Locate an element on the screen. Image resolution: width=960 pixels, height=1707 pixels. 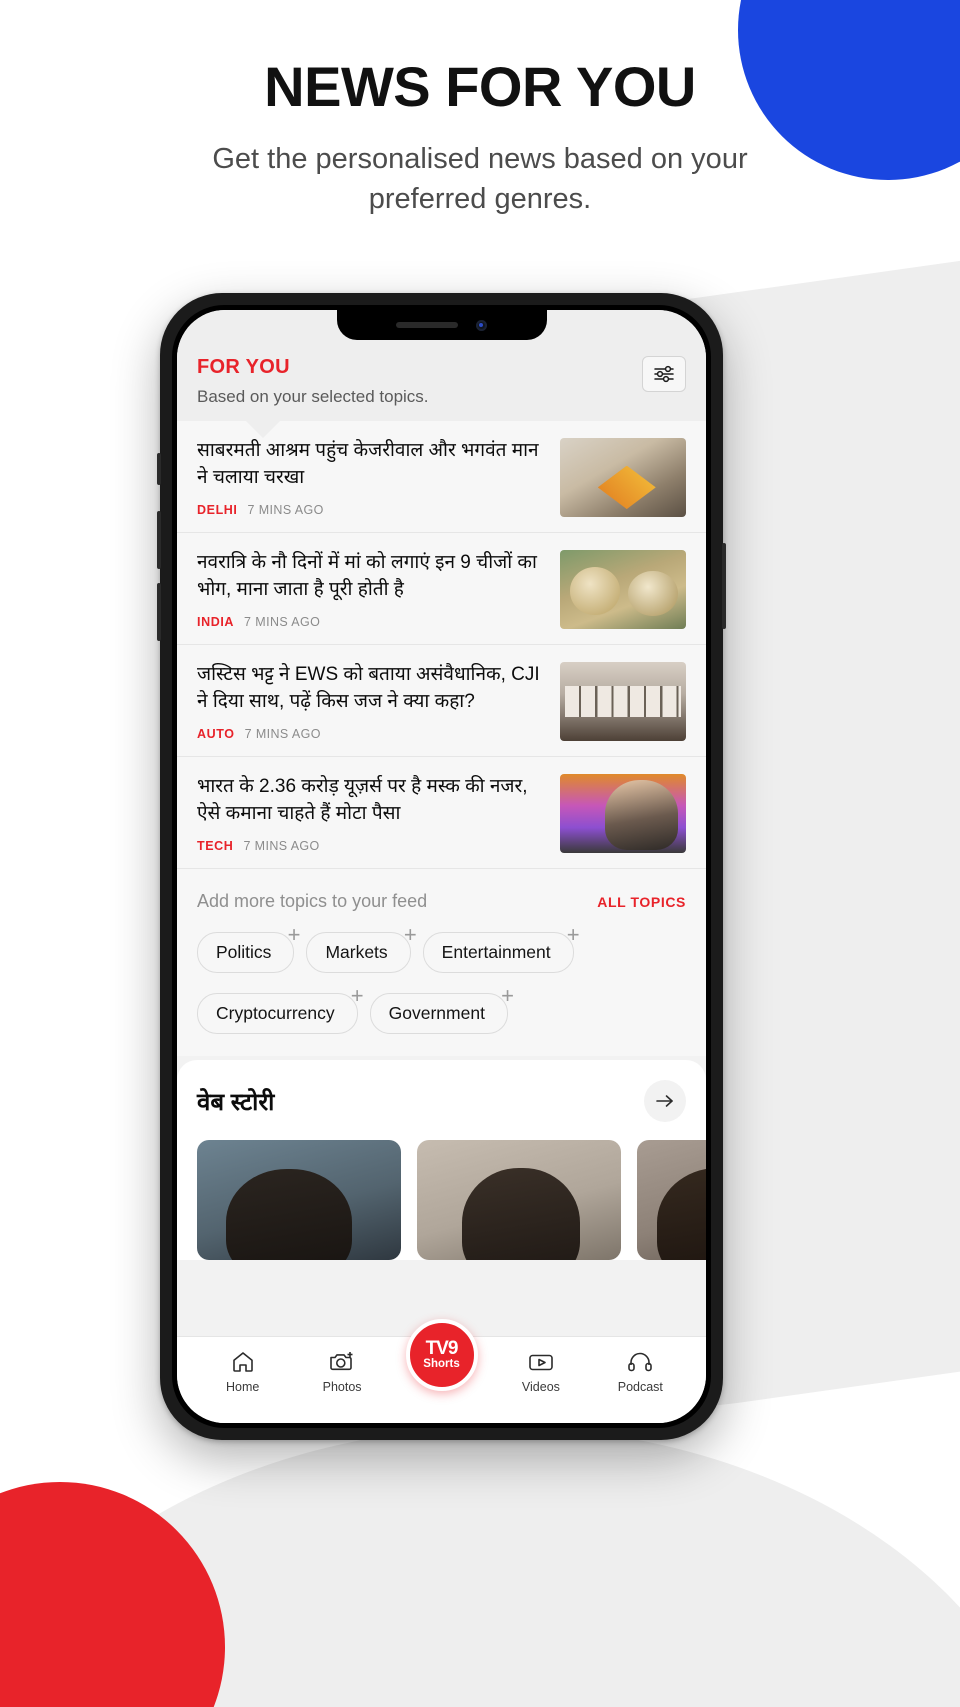
topic-chip-row-1: Politics + Markets + Entertainment + is located at coordinates (441, 948).